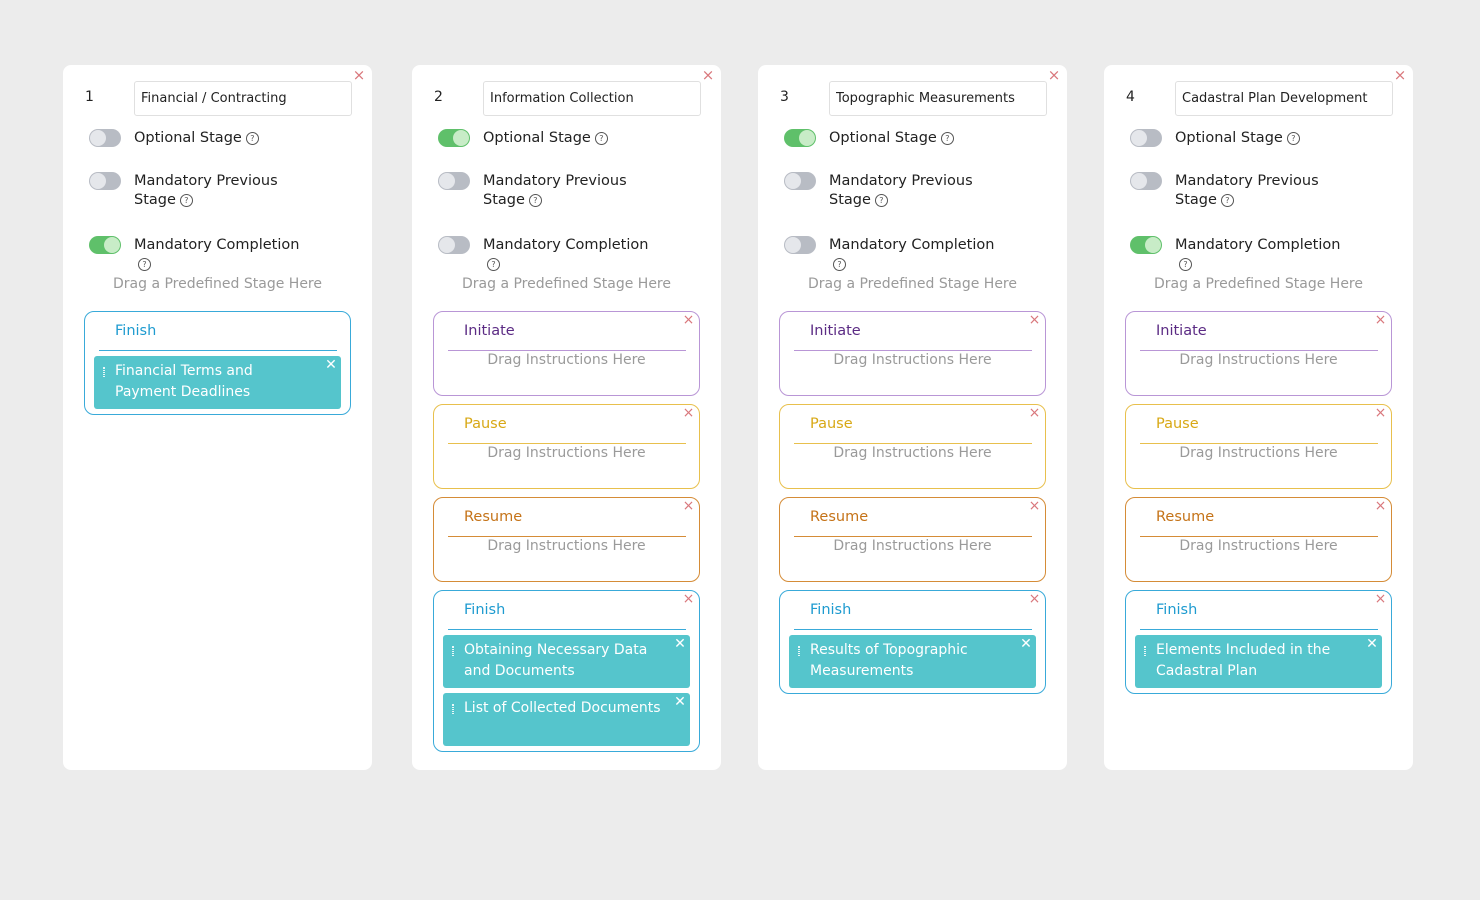 The height and width of the screenshot is (900, 1480). I want to click on instruction-item: Results of Topographic Measurements ✕, so click(912, 661).